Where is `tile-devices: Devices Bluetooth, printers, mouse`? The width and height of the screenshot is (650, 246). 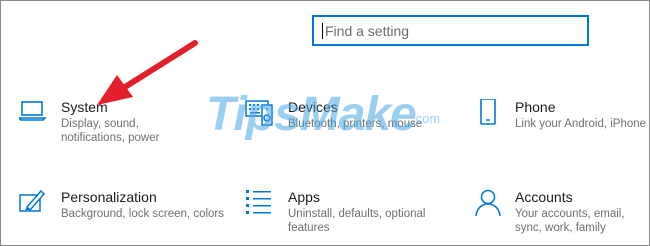 tile-devices: Devices Bluetooth, printers, mouse is located at coordinates (345, 119).